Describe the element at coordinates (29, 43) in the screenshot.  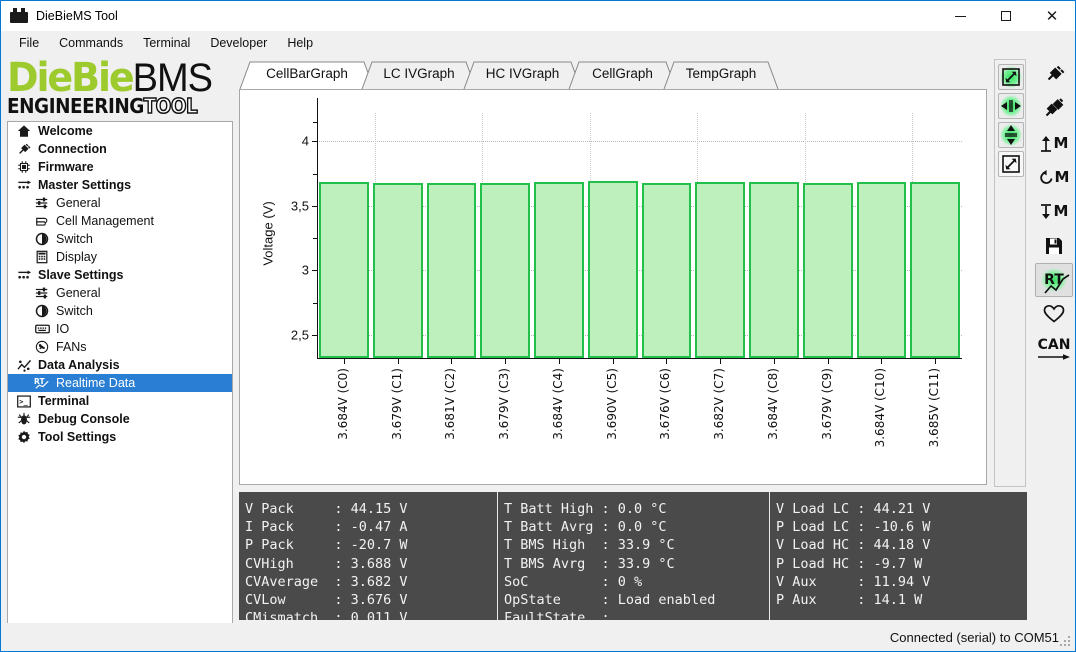
I see `menu-file: File` at that location.